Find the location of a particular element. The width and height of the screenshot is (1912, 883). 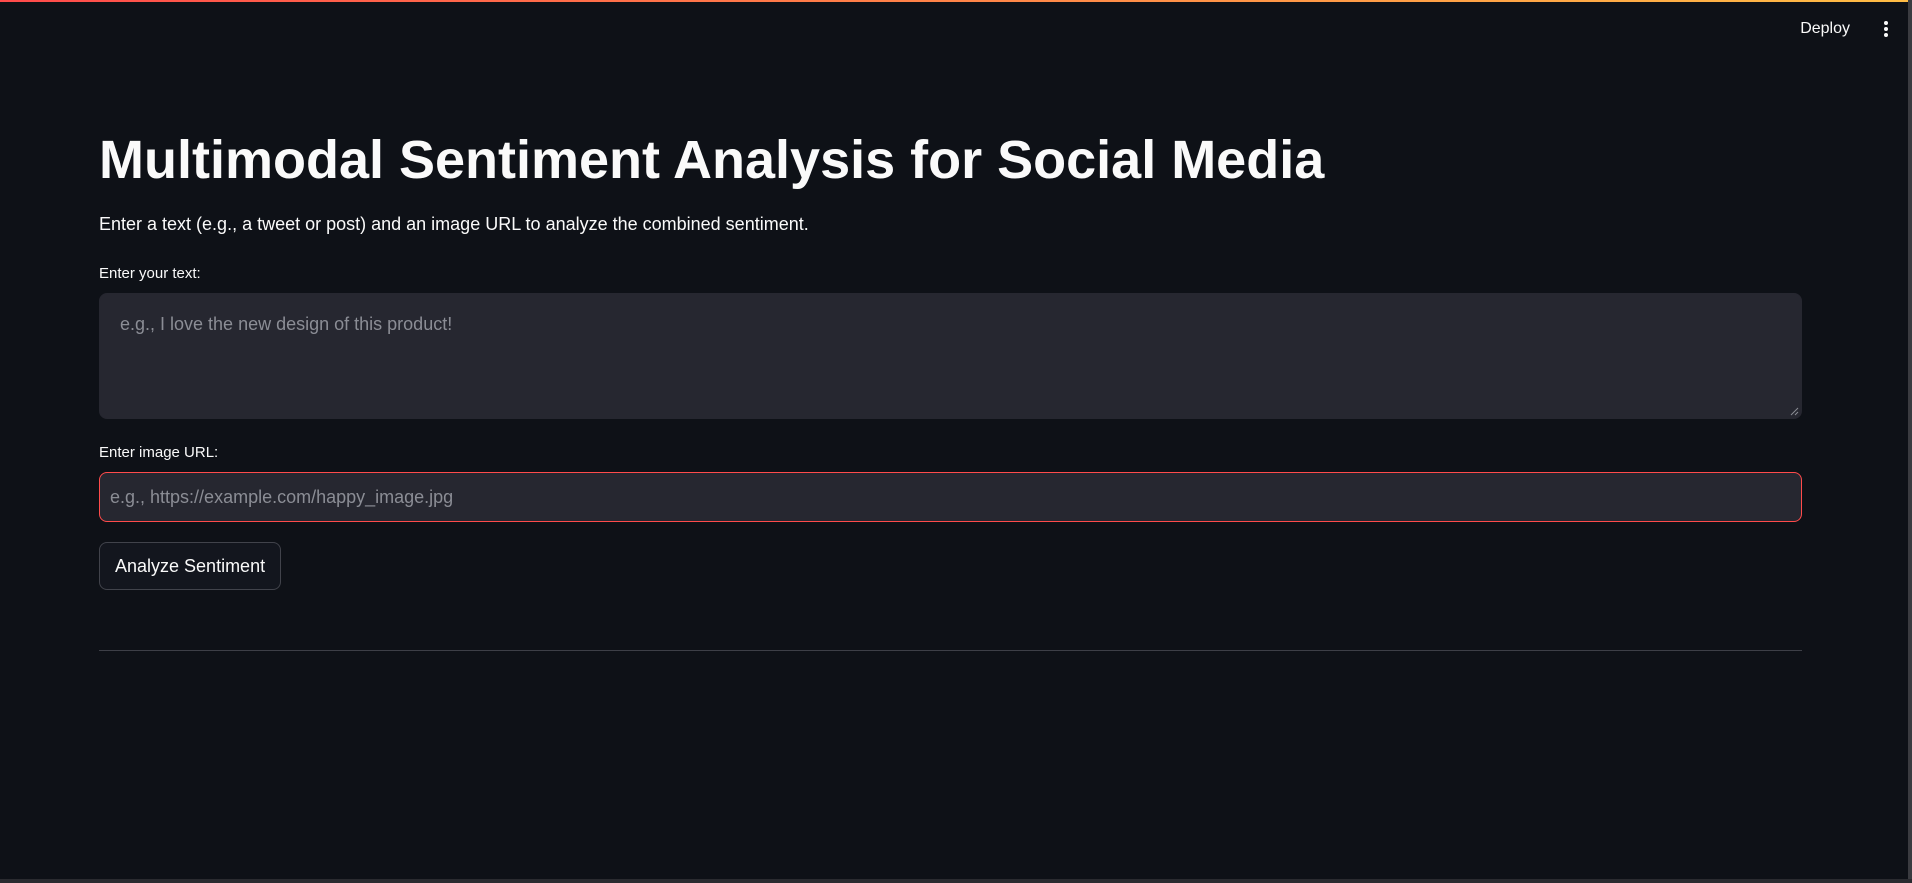

text-field-label: Enter your text: is located at coordinates (150, 273).